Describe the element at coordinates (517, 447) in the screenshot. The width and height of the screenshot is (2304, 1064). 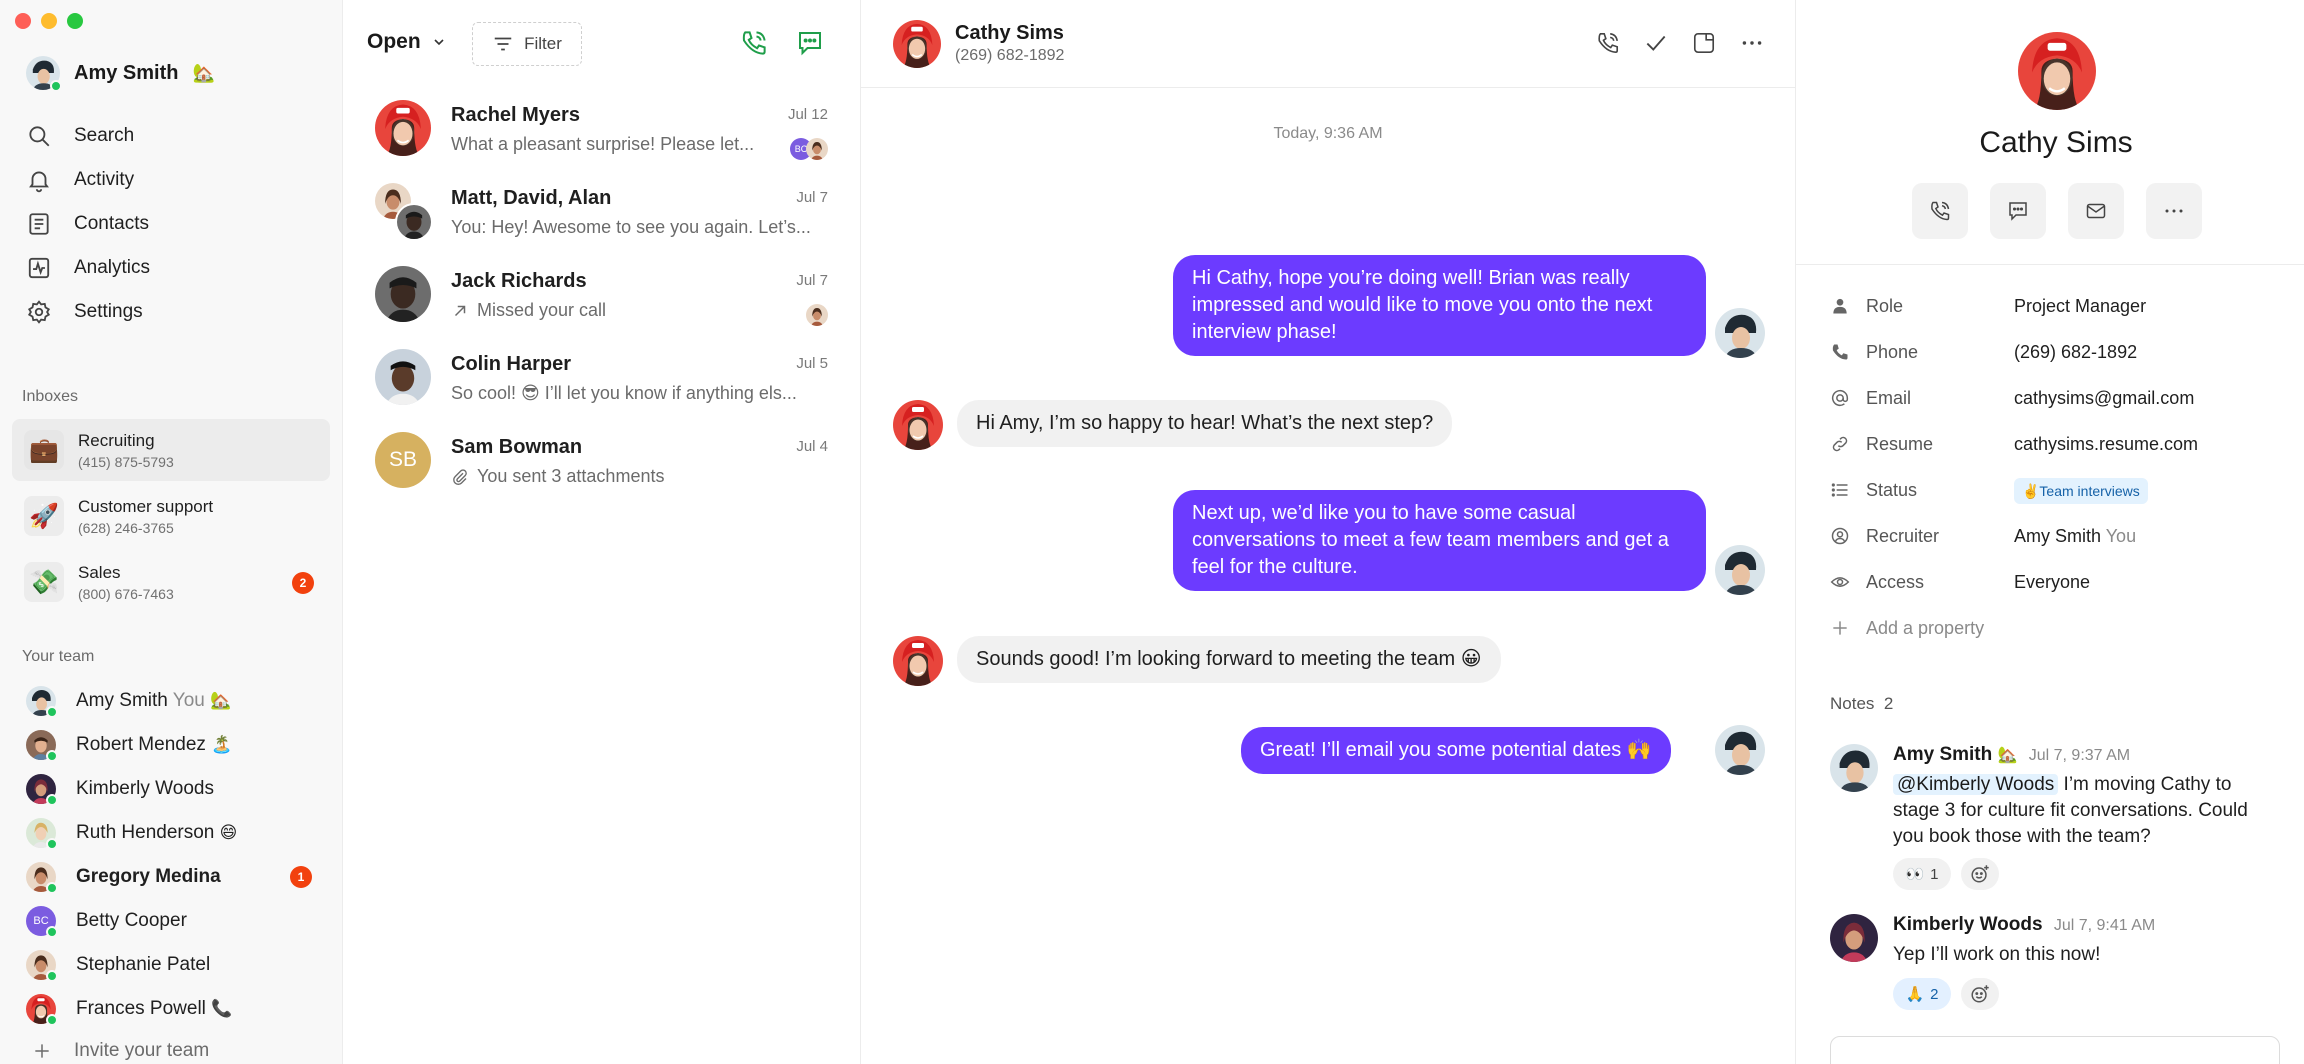
I see `conversation-name: Sam Bowman` at that location.